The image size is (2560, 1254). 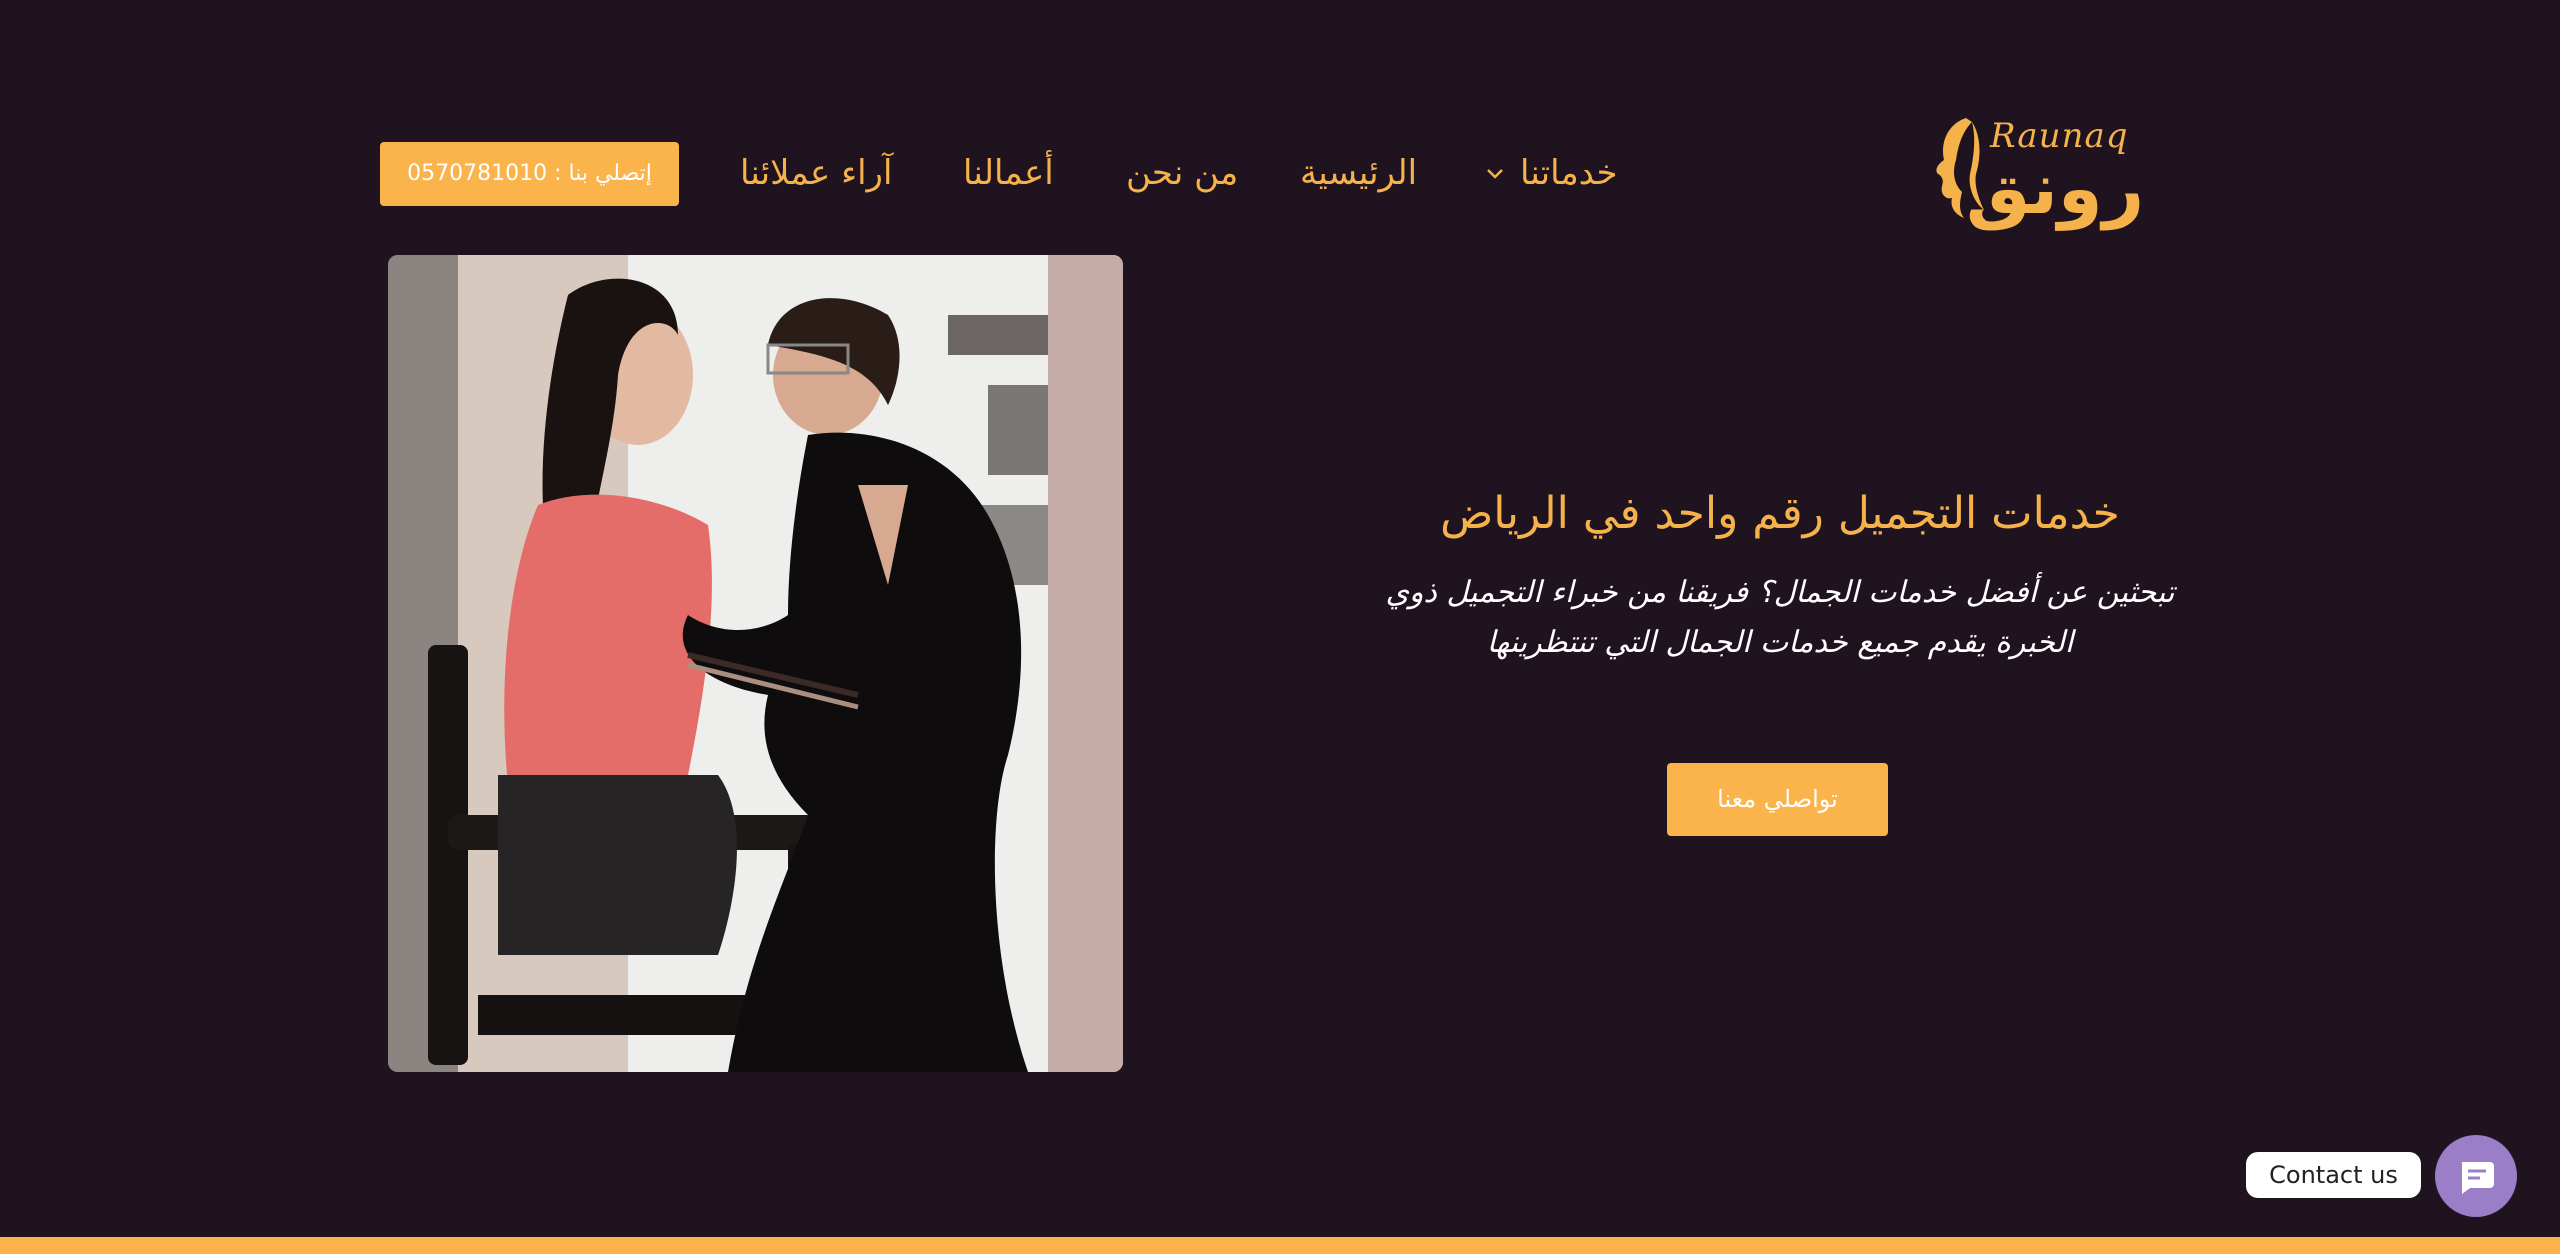 I want to click on chat-icon, so click(x=2478, y=1178).